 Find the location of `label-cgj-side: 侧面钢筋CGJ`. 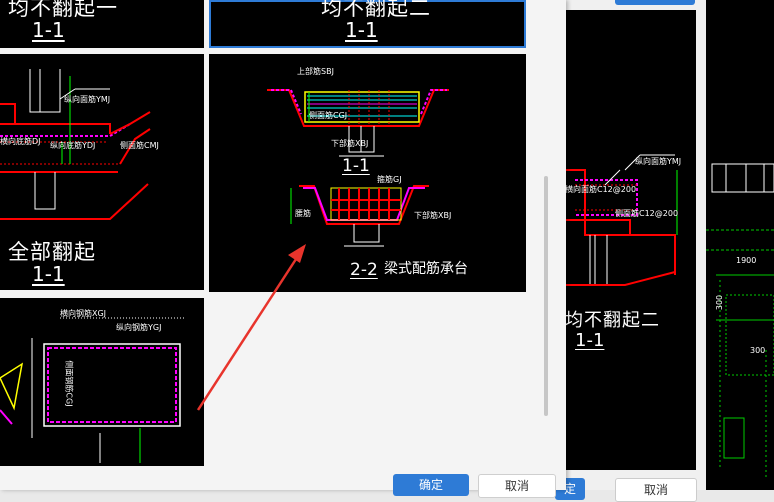

label-cgj-side: 侧面钢筋CGJ is located at coordinates (69, 383).